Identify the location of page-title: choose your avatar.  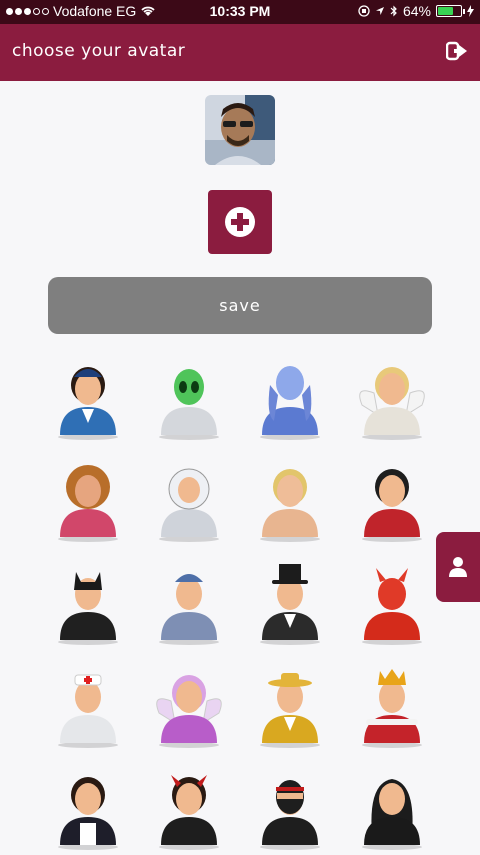
(99, 51).